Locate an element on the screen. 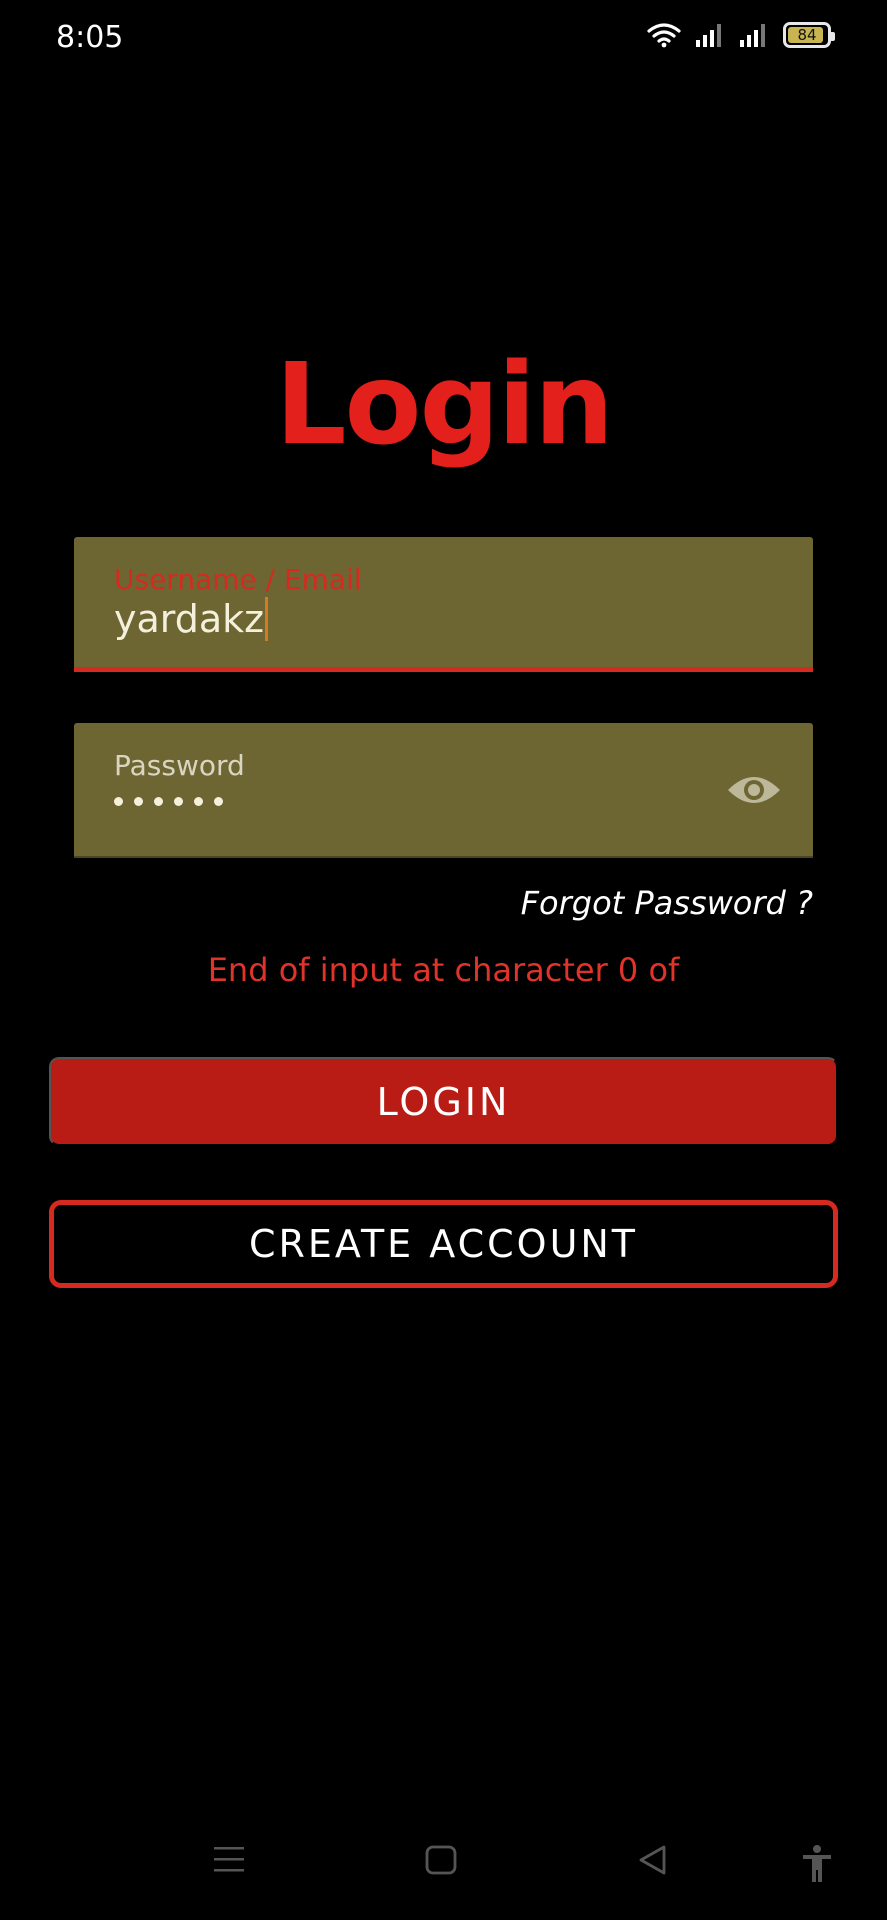 This screenshot has height=1920, width=887. page-title: Login is located at coordinates (444, 405).